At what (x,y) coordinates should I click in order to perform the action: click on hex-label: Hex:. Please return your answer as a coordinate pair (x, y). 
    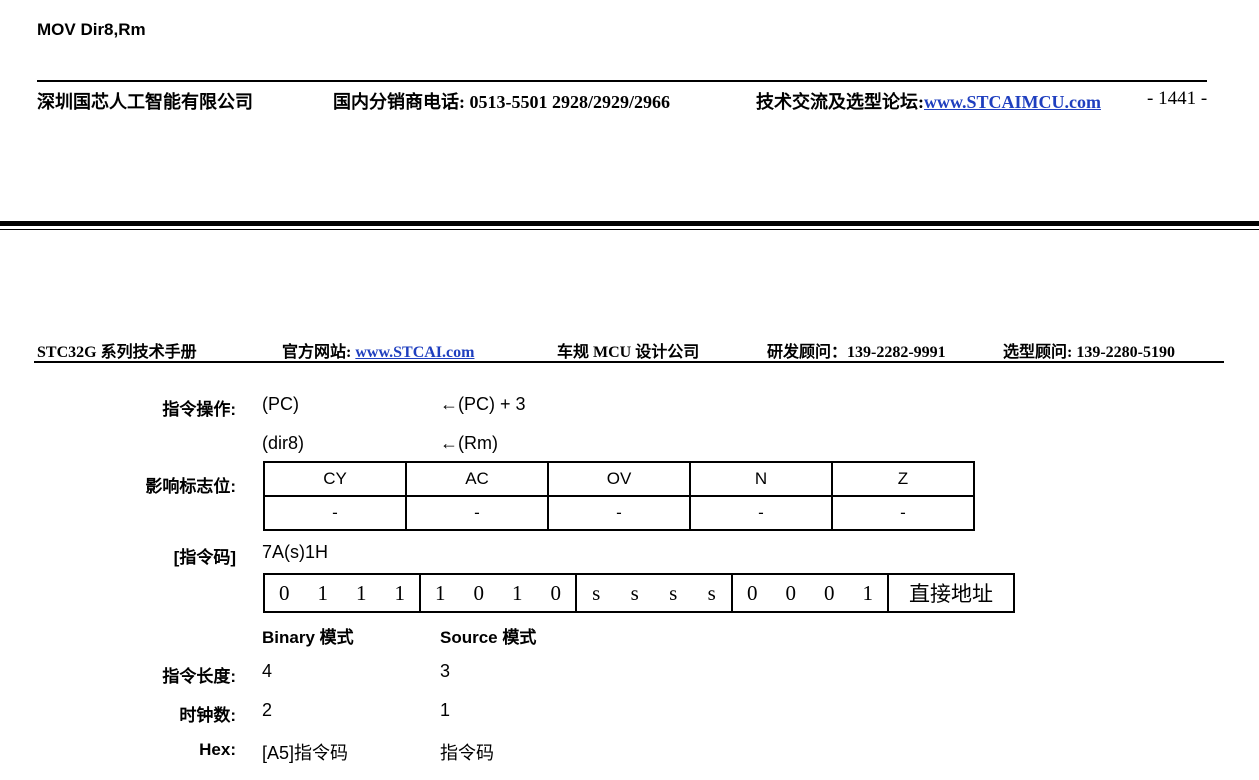
    Looking at the image, I should click on (217, 749).